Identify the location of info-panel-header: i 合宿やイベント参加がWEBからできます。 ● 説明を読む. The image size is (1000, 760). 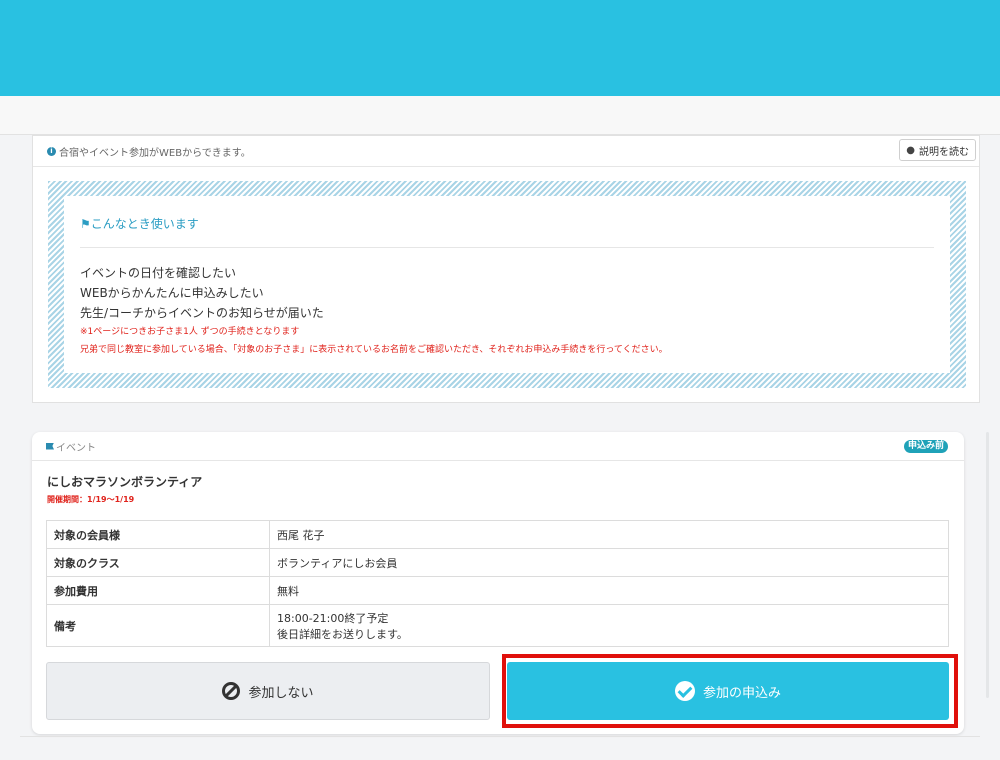
(506, 151).